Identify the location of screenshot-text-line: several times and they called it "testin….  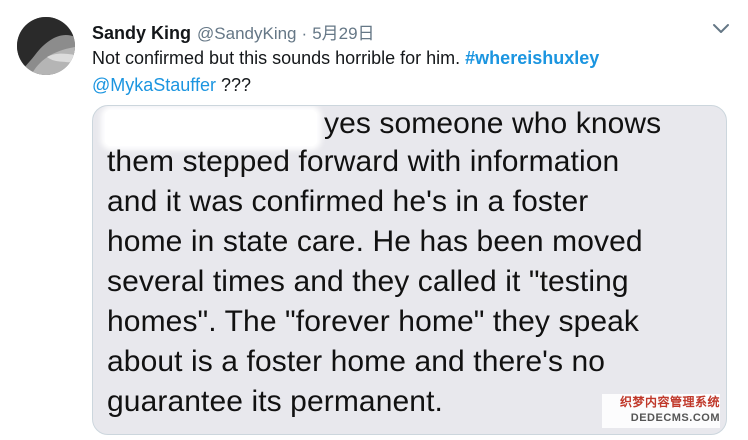
(368, 281).